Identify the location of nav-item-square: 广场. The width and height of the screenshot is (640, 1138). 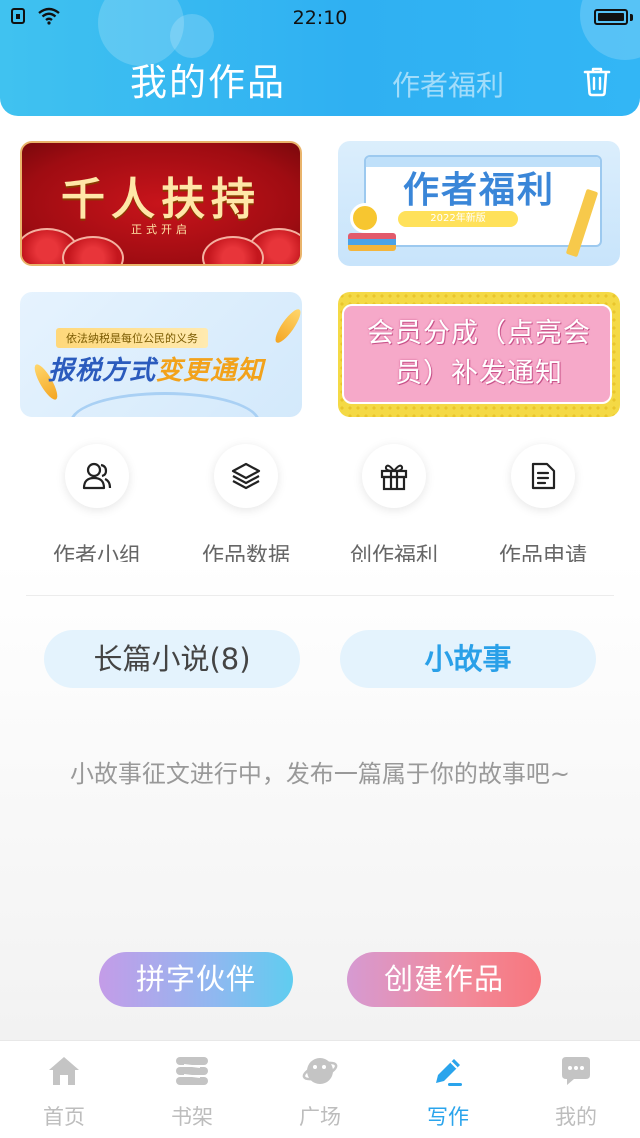
(320, 1089).